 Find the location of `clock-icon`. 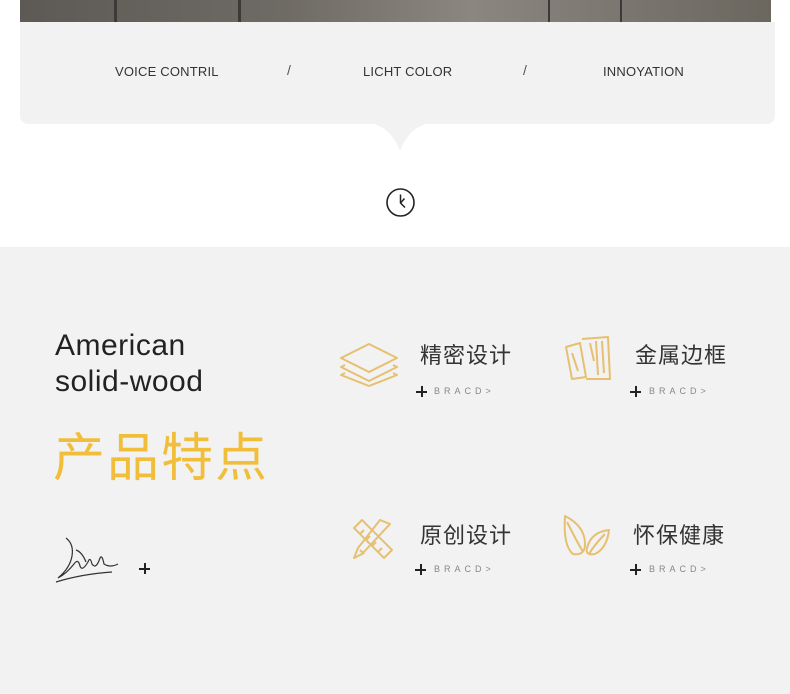

clock-icon is located at coordinates (400, 202).